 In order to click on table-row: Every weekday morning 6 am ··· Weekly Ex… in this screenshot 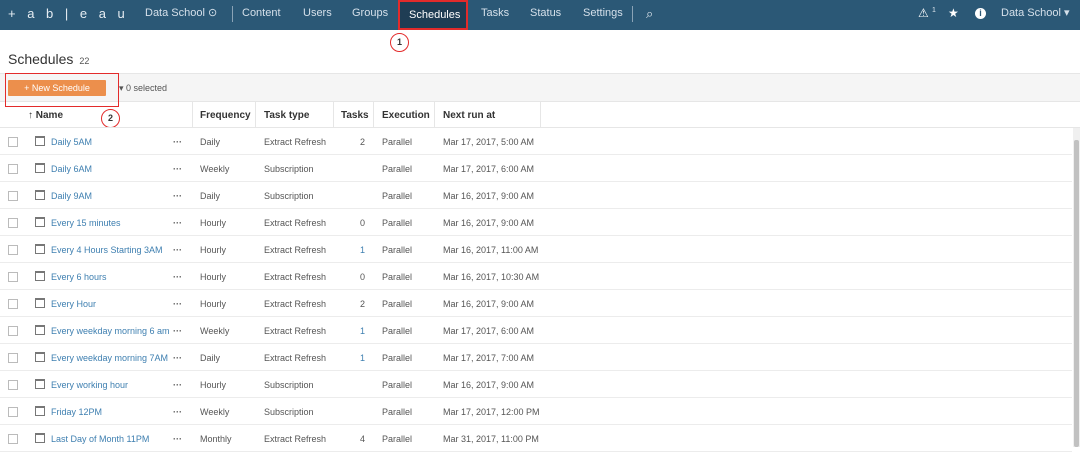, I will do `click(536, 330)`.